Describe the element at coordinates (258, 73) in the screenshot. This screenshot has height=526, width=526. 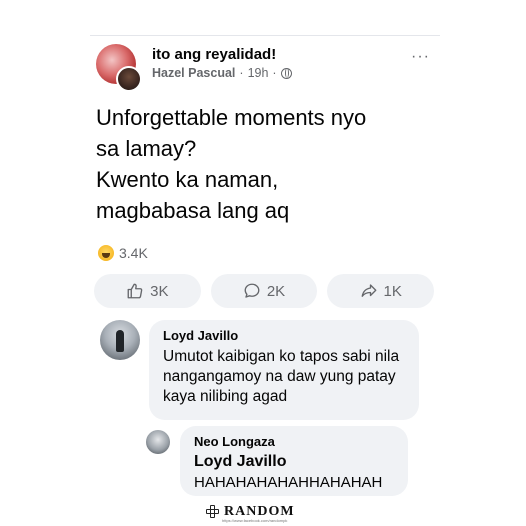
I see `post-time-link: 19h` at that location.